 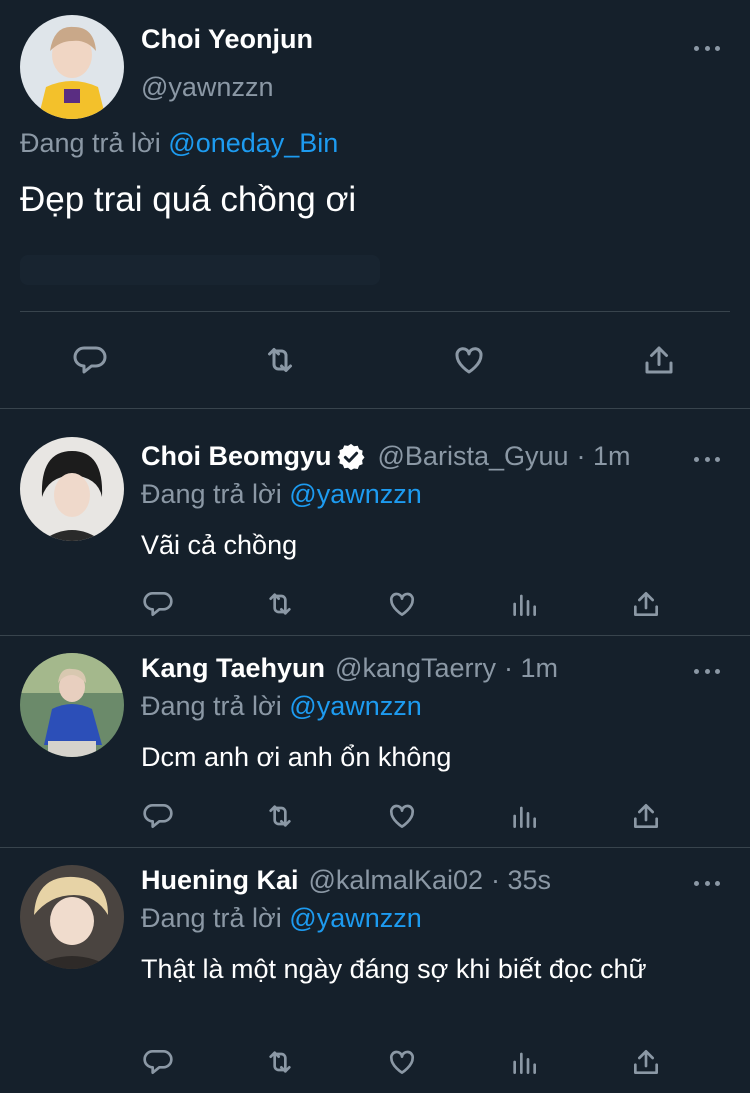 I want to click on author-name: Choi Yeonjun, so click(x=227, y=39).